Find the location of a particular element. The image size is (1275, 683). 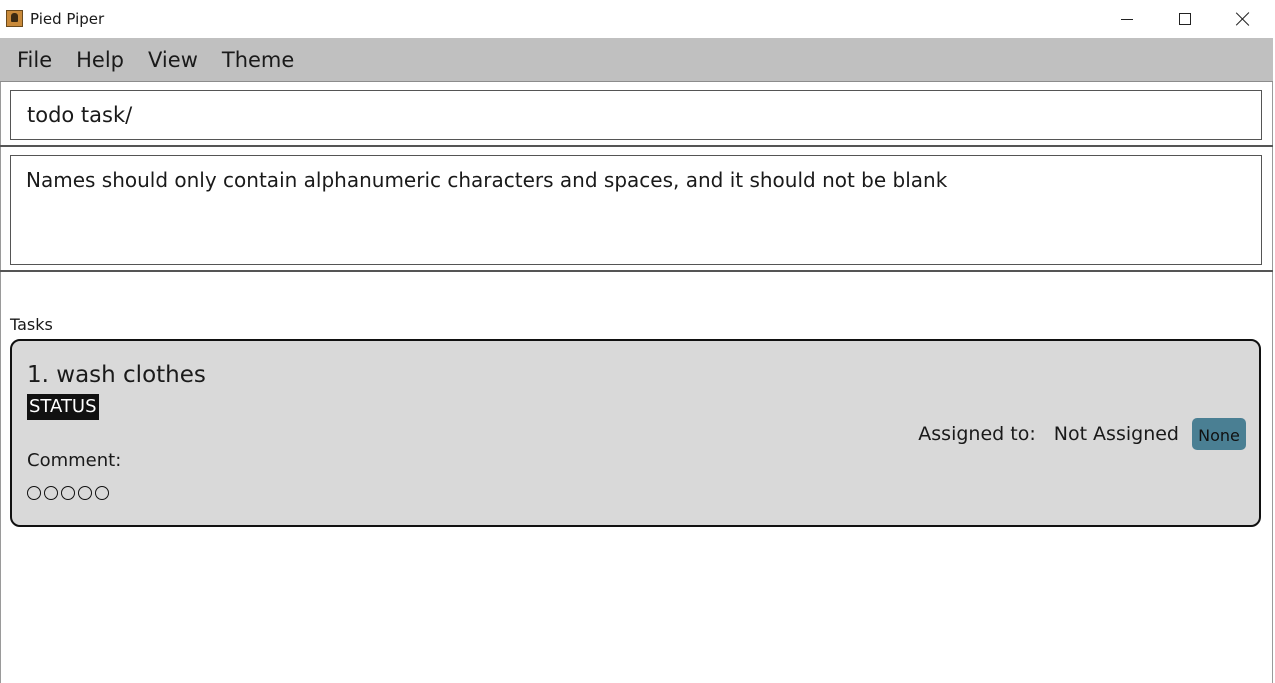

rating is located at coordinates (68, 493).